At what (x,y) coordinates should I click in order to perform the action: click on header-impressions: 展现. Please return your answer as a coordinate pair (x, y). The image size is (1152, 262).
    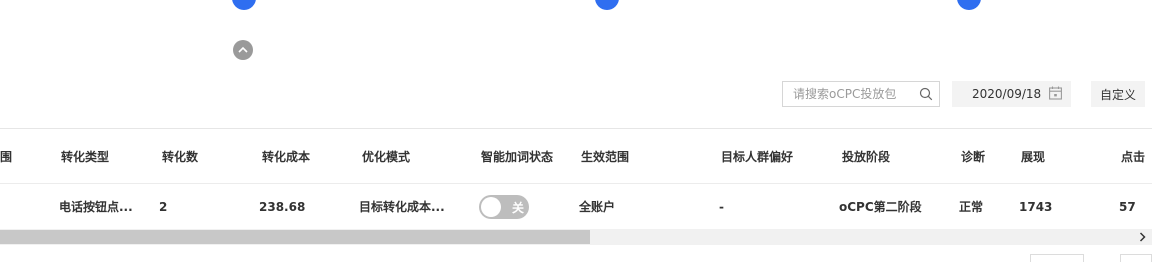
    Looking at the image, I should click on (1033, 157).